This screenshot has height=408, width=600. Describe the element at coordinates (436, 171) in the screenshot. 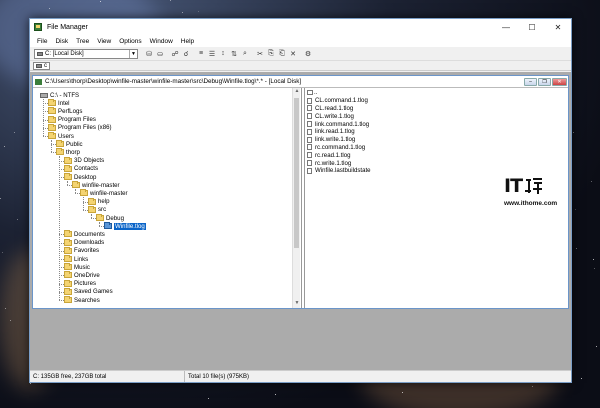

I see `list-item: Winfile.lastbuildstate` at that location.